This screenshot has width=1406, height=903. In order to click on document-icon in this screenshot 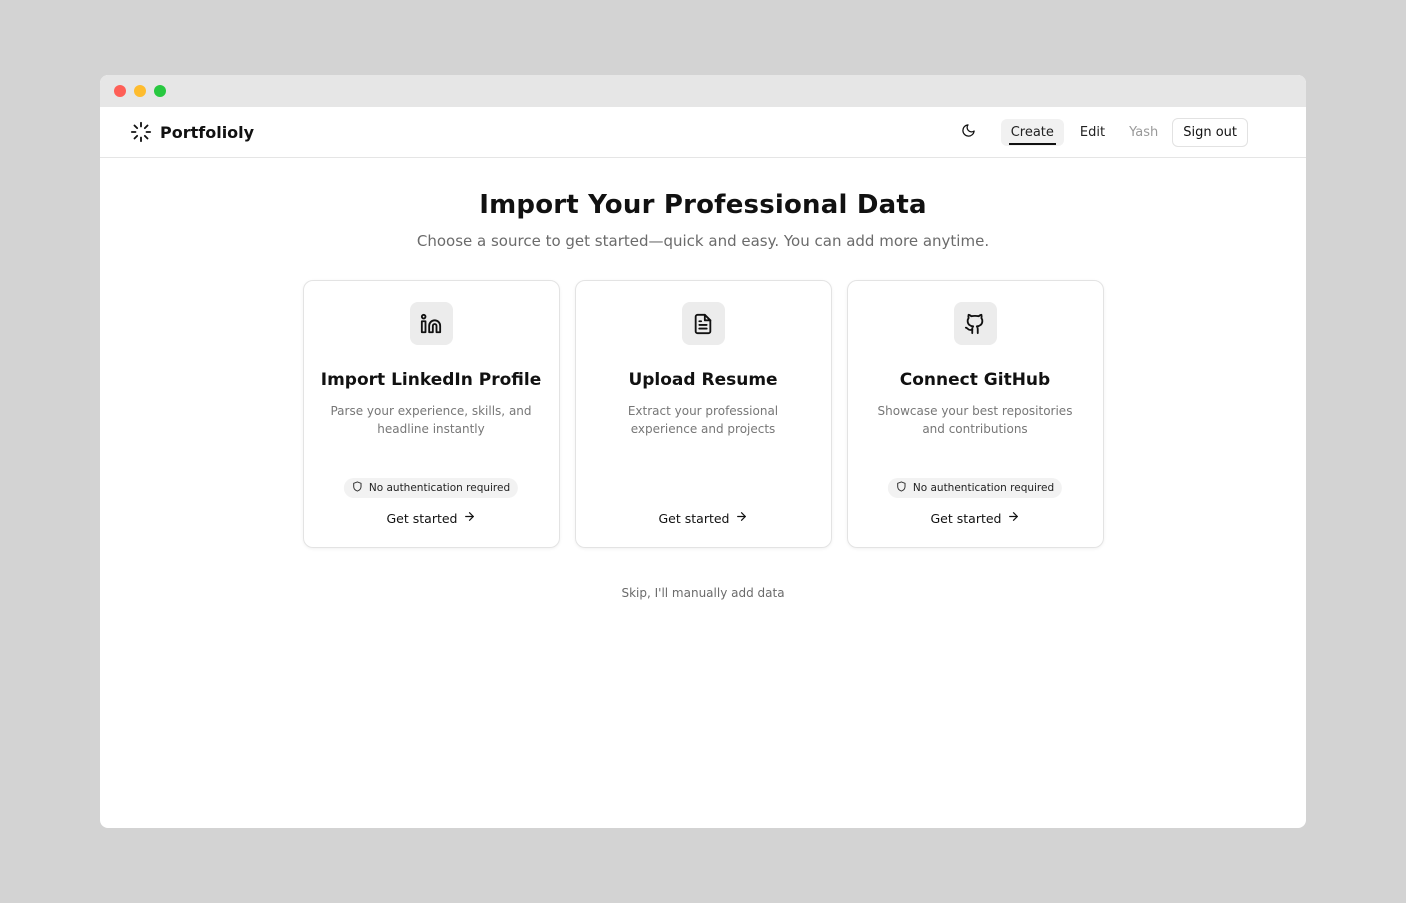, I will do `click(703, 323)`.